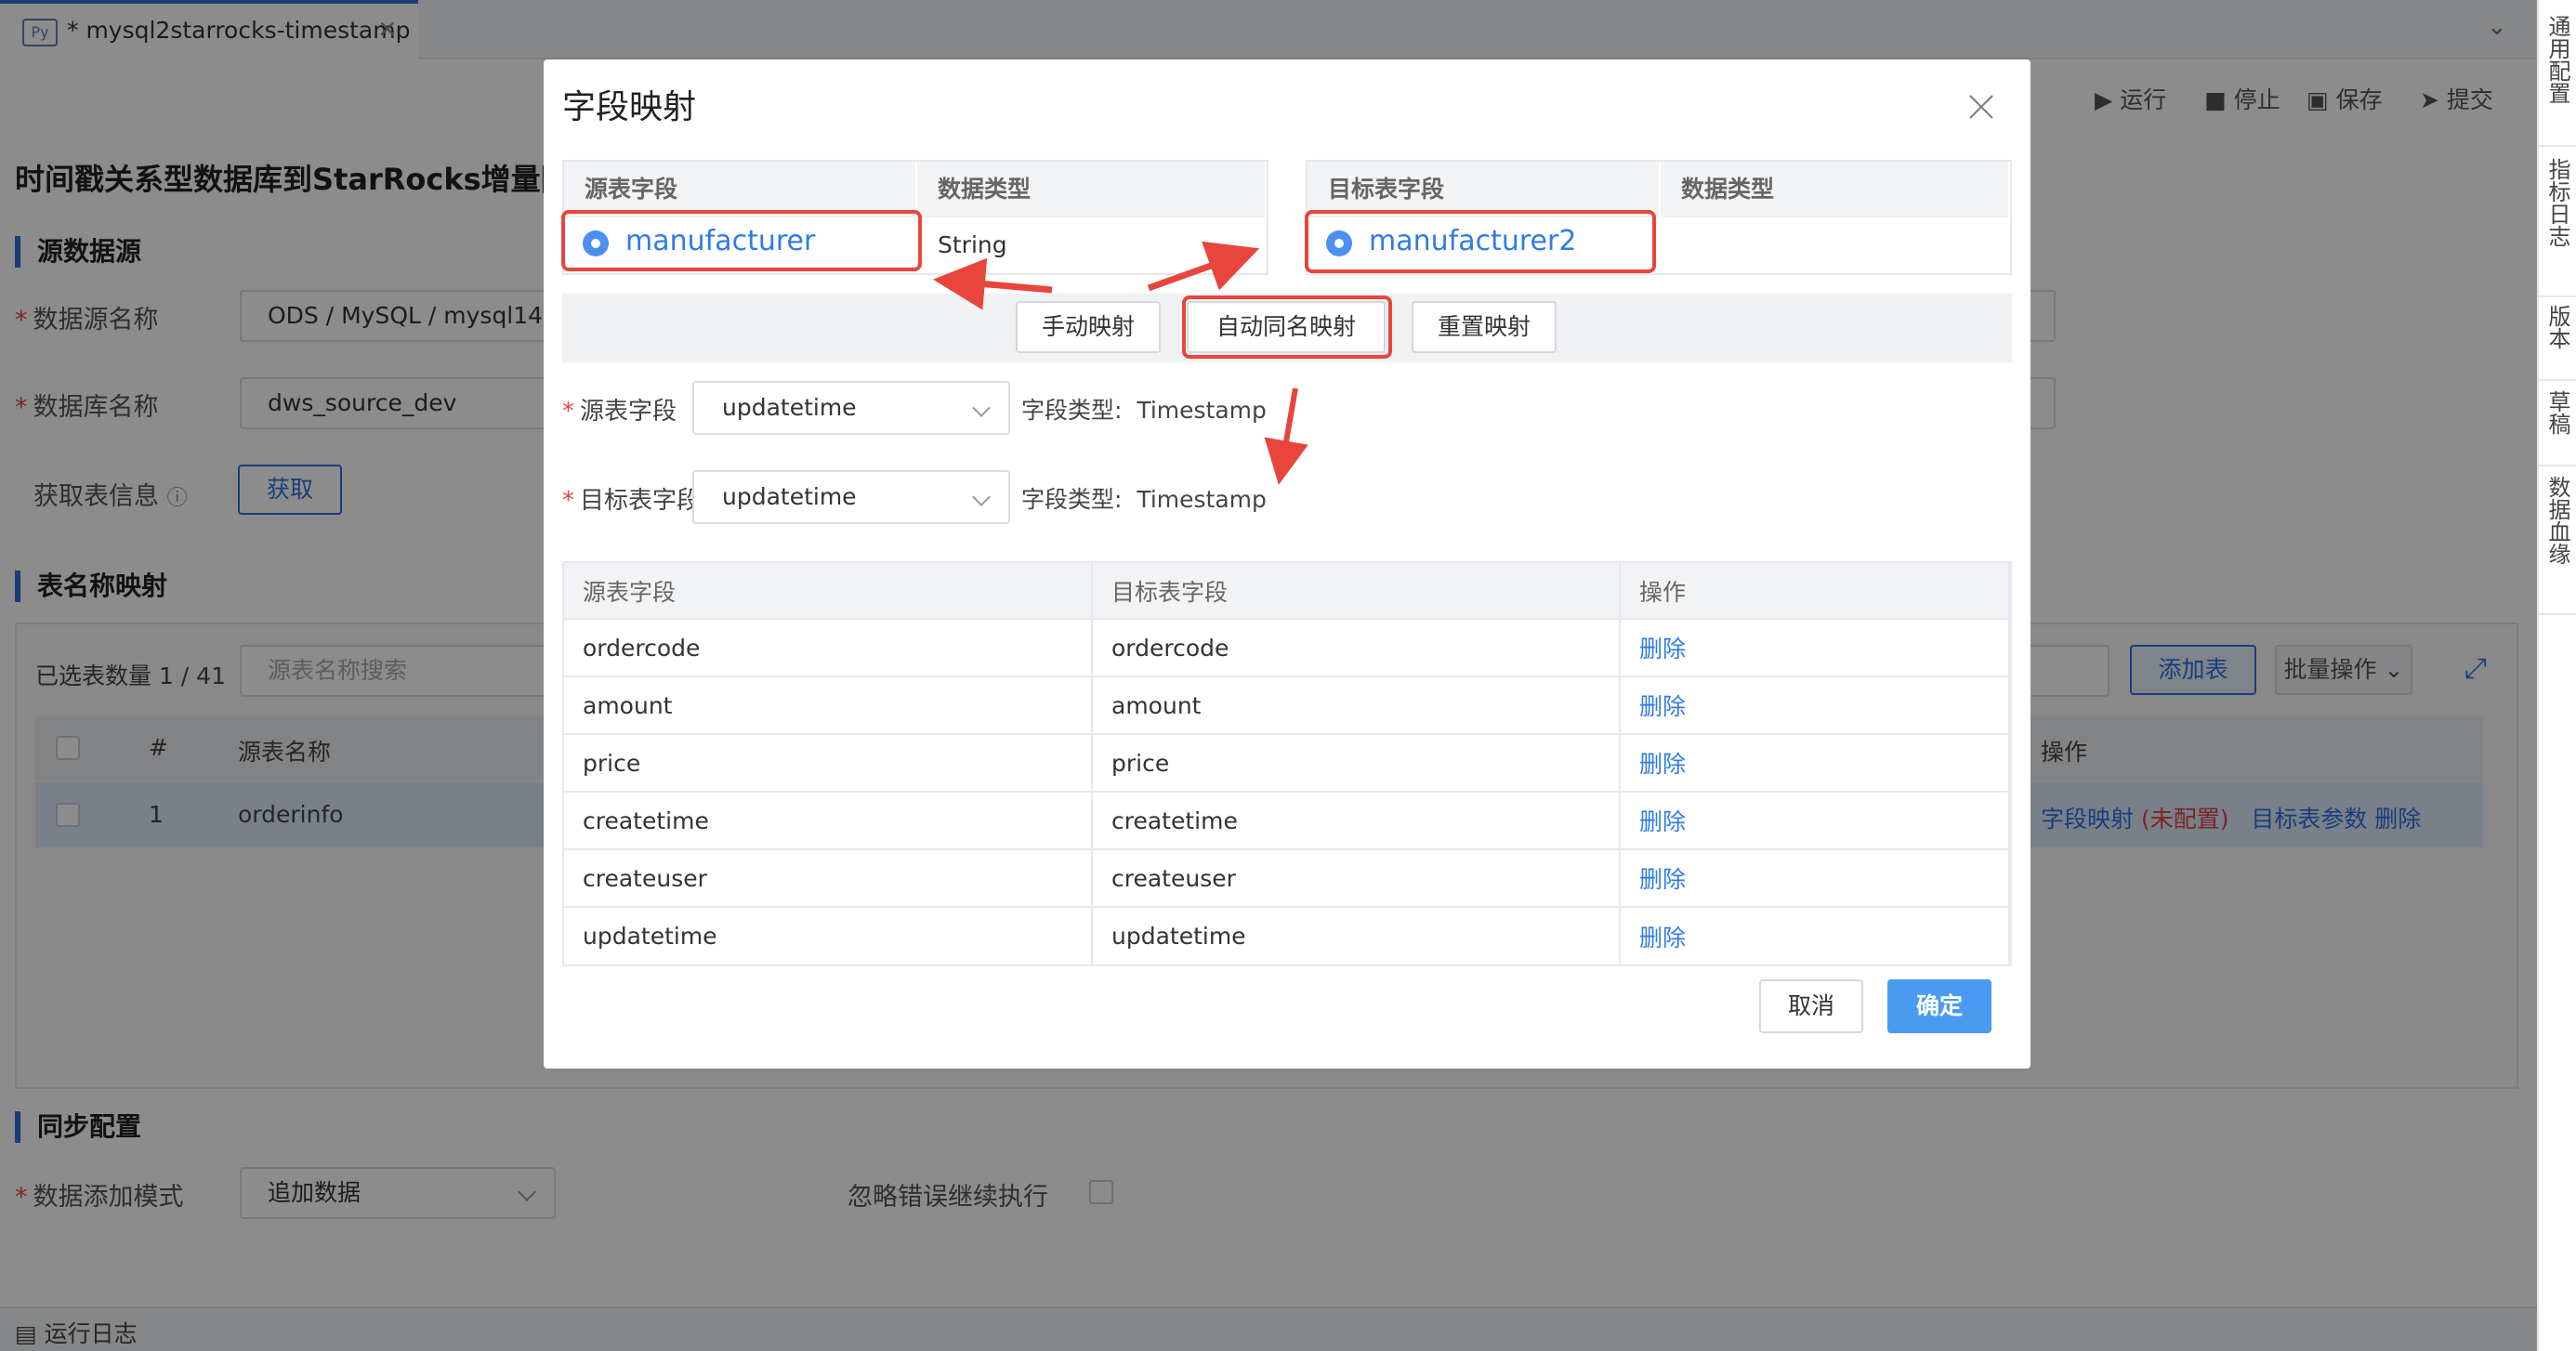  I want to click on rail-version: 版本, so click(2557, 330).